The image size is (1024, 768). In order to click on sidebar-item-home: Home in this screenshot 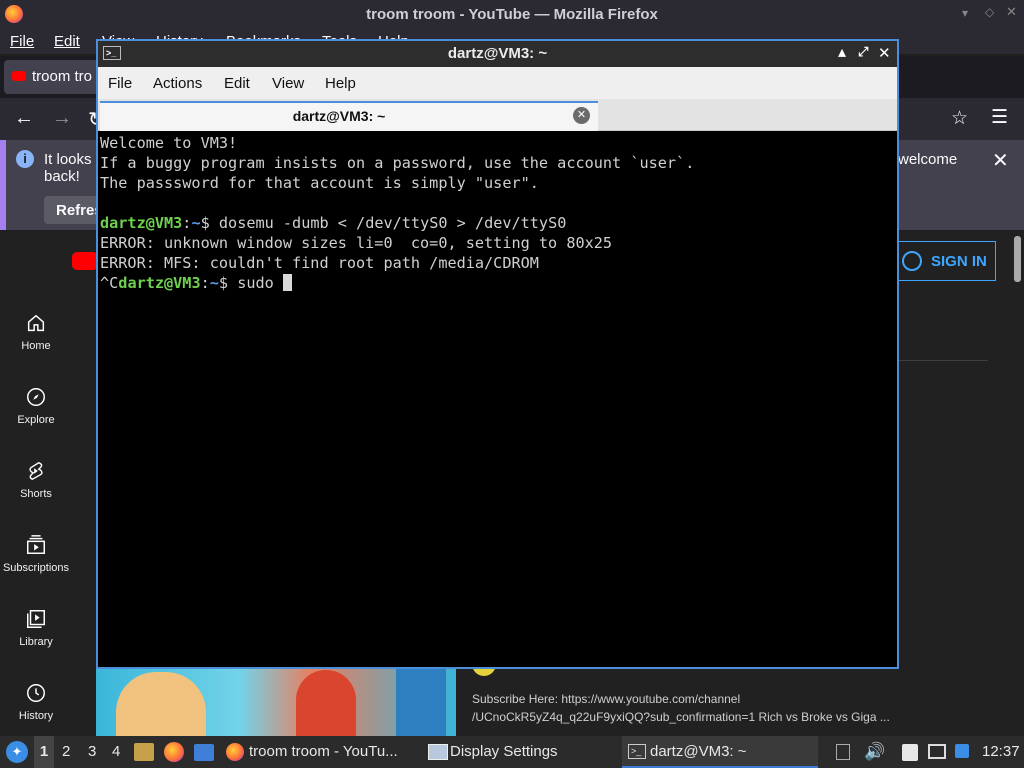, I will do `click(36, 332)`.